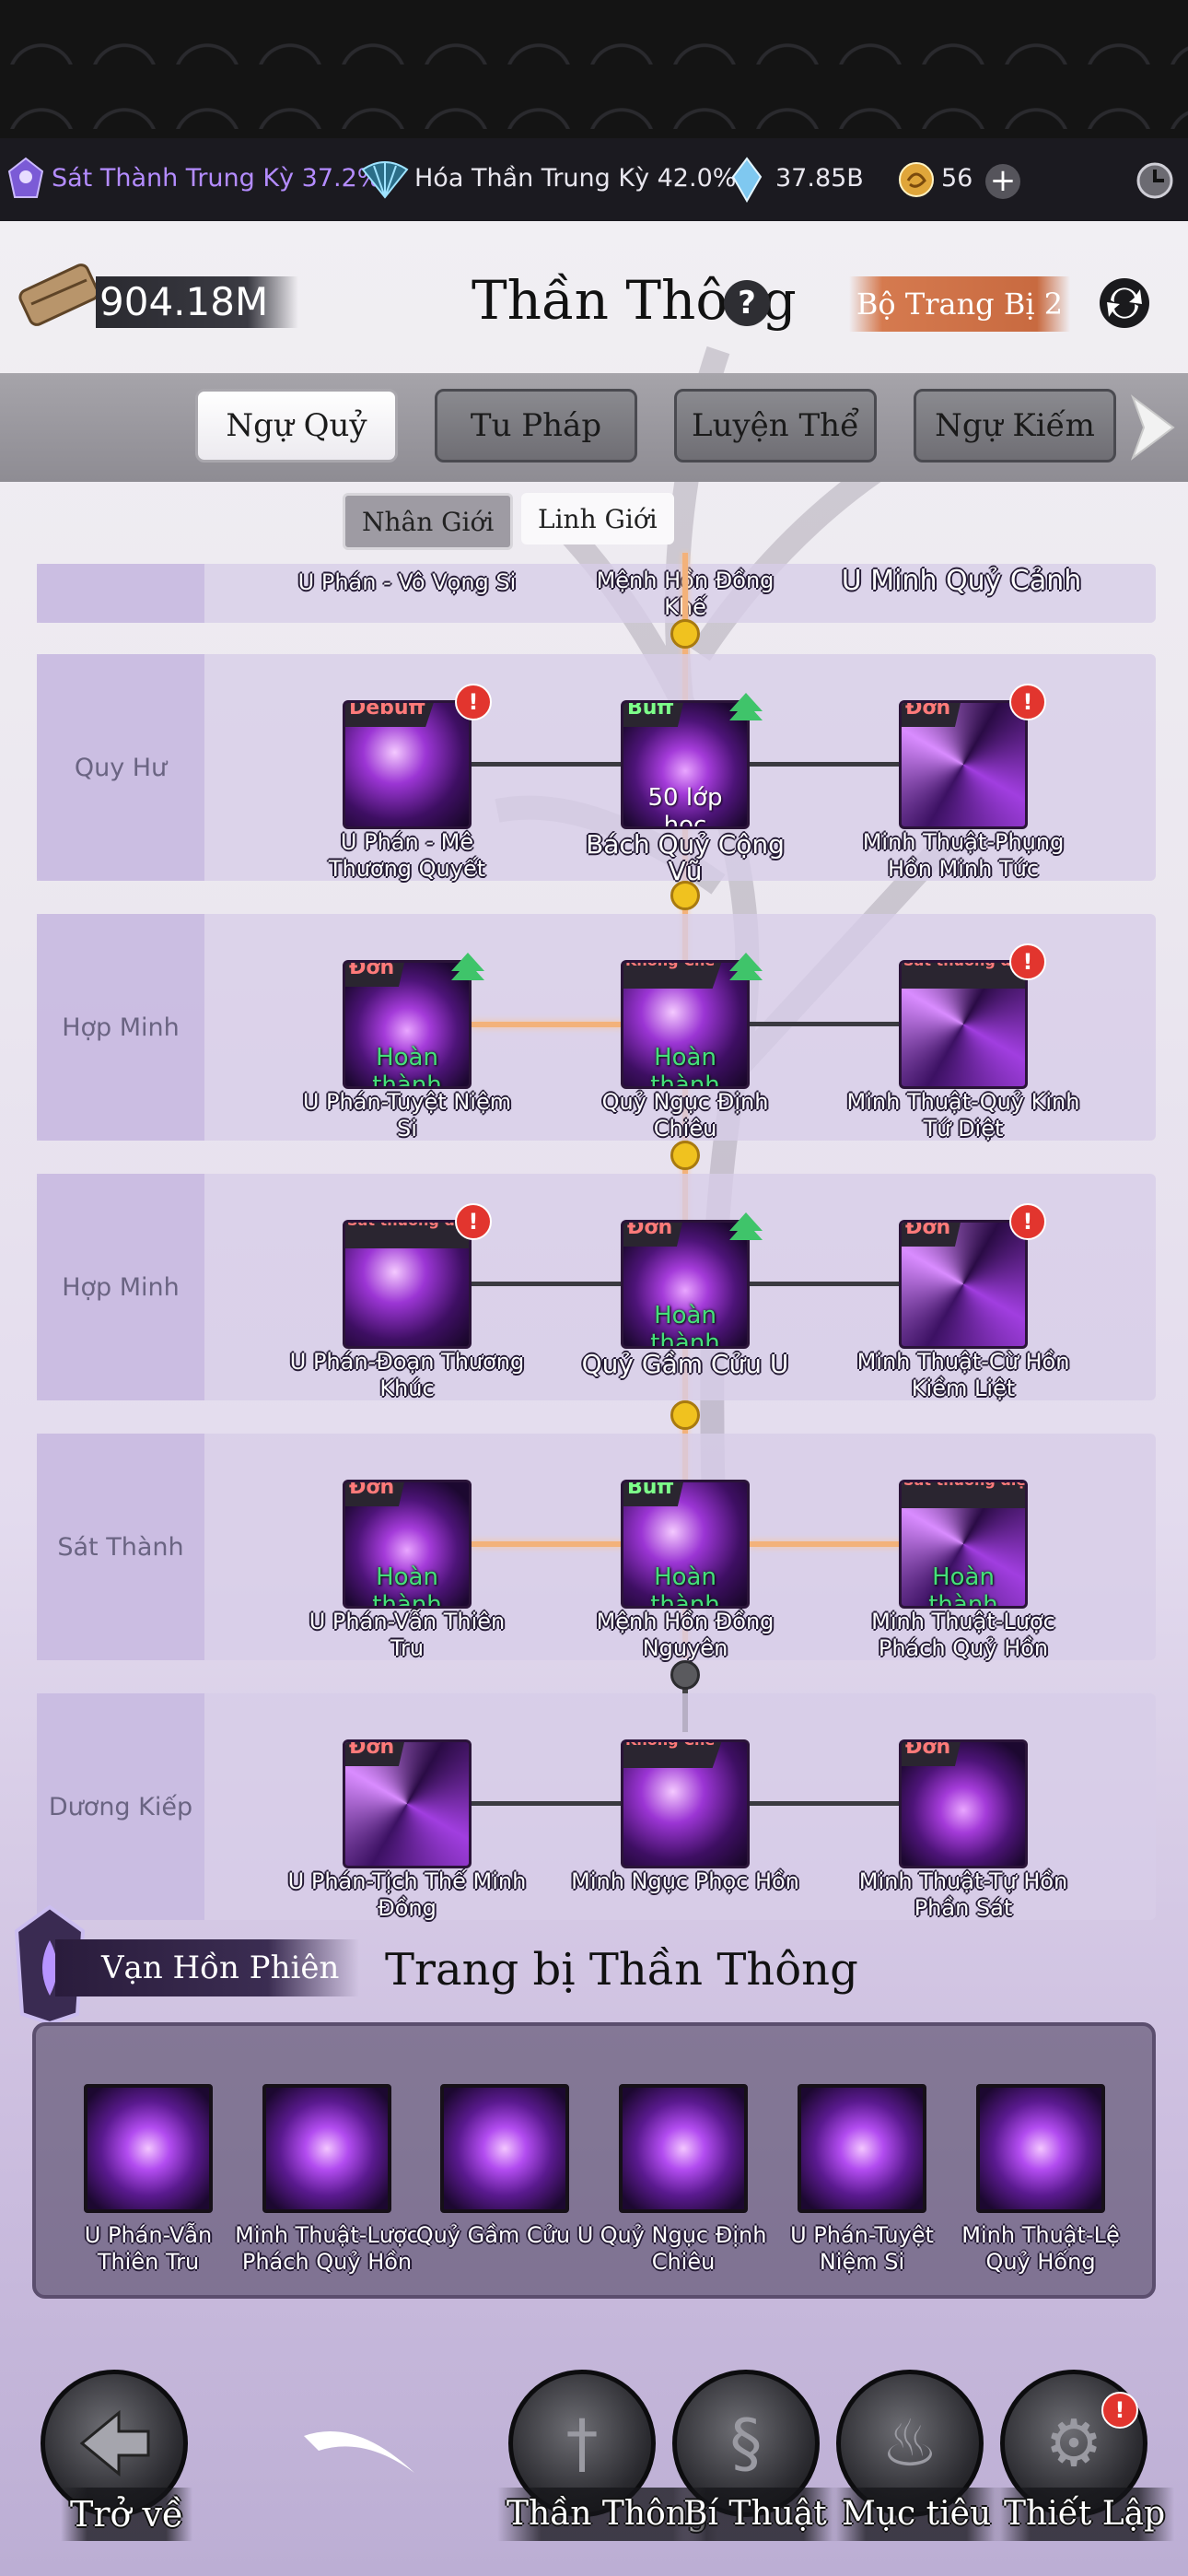 Image resolution: width=1188 pixels, height=2576 pixels. I want to click on equip-section-title: Trang bị Thần Thông, so click(621, 1970).